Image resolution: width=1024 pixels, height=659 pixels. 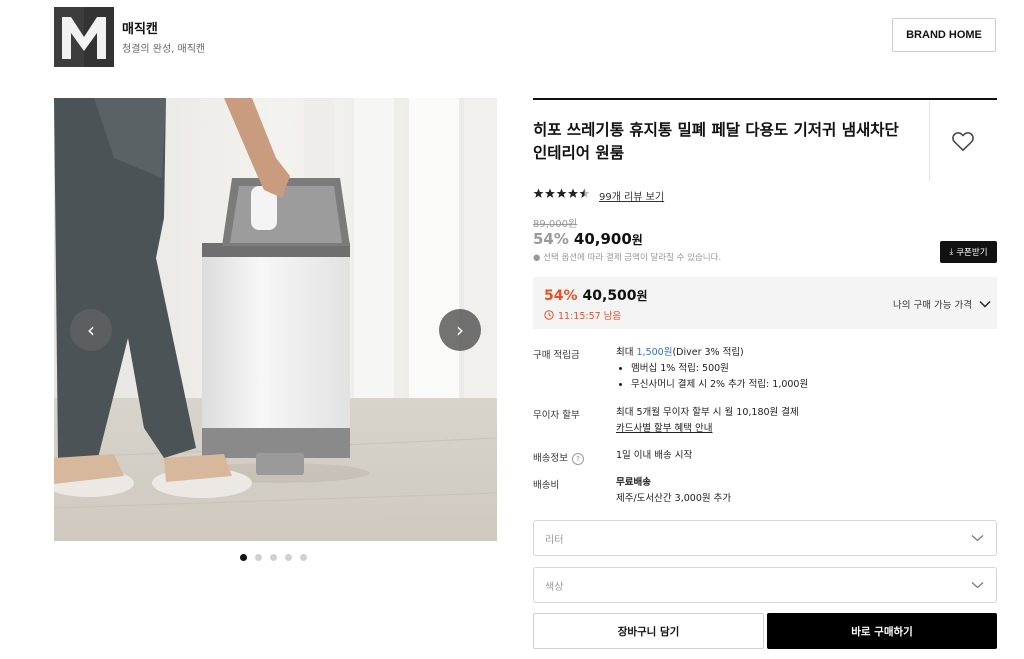 I want to click on brand-logo, so click(x=84, y=37).